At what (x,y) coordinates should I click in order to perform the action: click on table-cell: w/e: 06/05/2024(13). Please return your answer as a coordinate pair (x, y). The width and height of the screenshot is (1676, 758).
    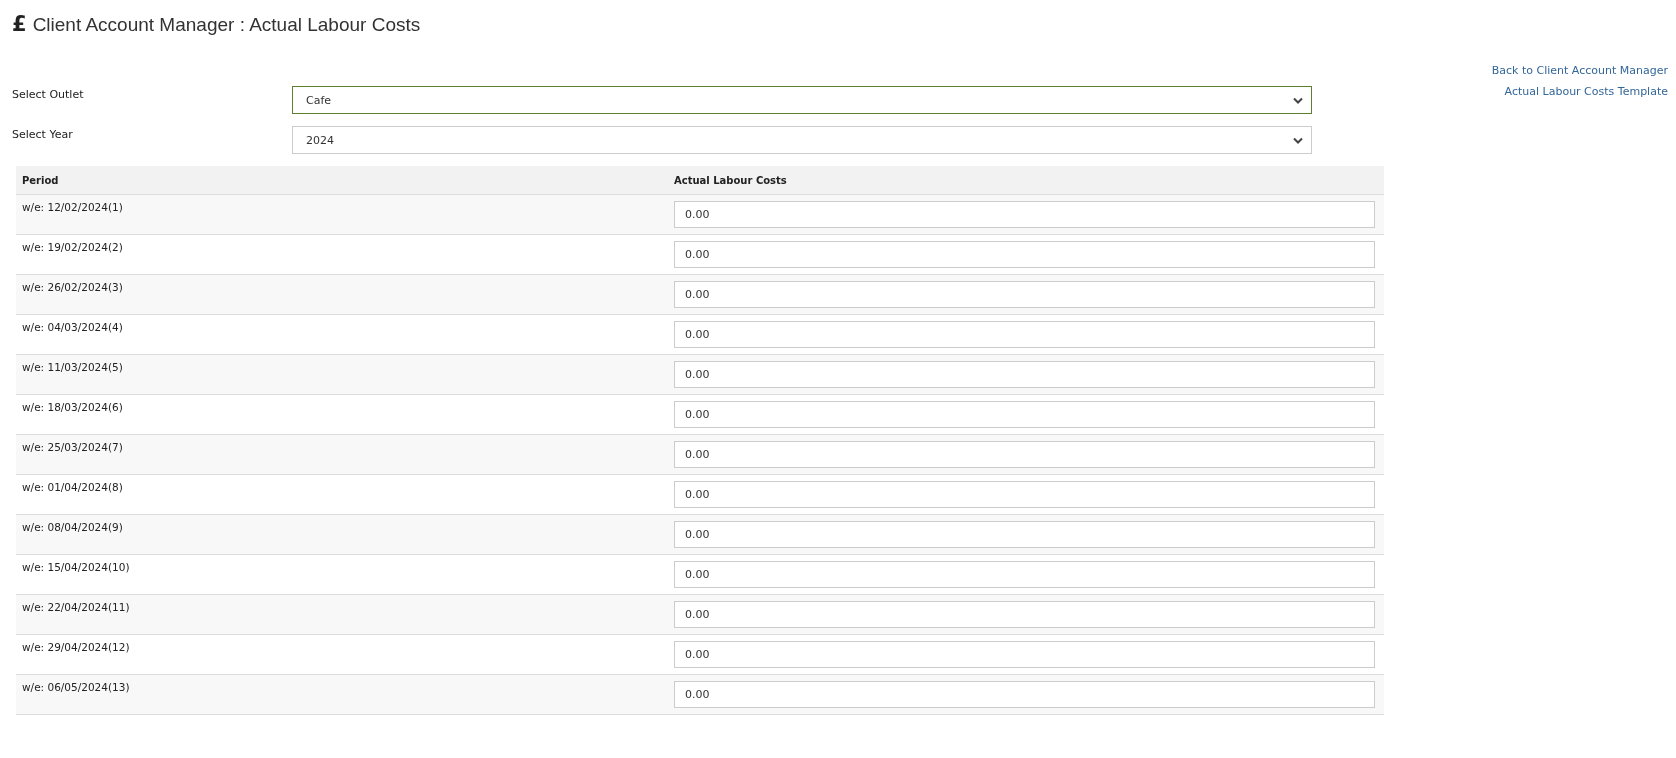
    Looking at the image, I should click on (342, 694).